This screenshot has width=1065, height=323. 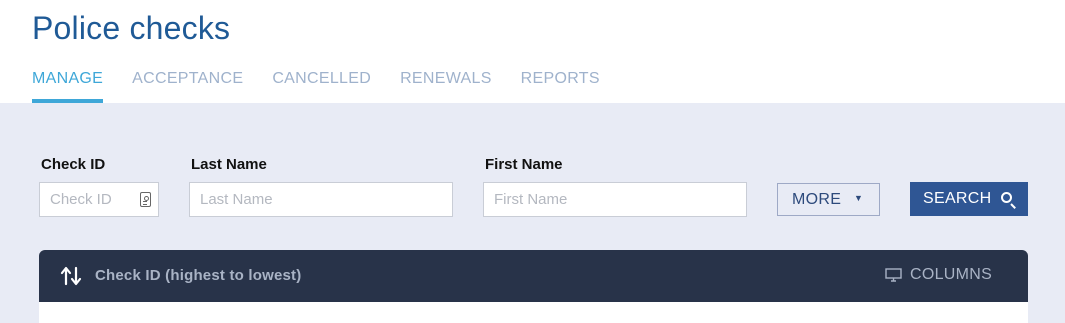 I want to click on last-name-input, so click(x=321, y=199).